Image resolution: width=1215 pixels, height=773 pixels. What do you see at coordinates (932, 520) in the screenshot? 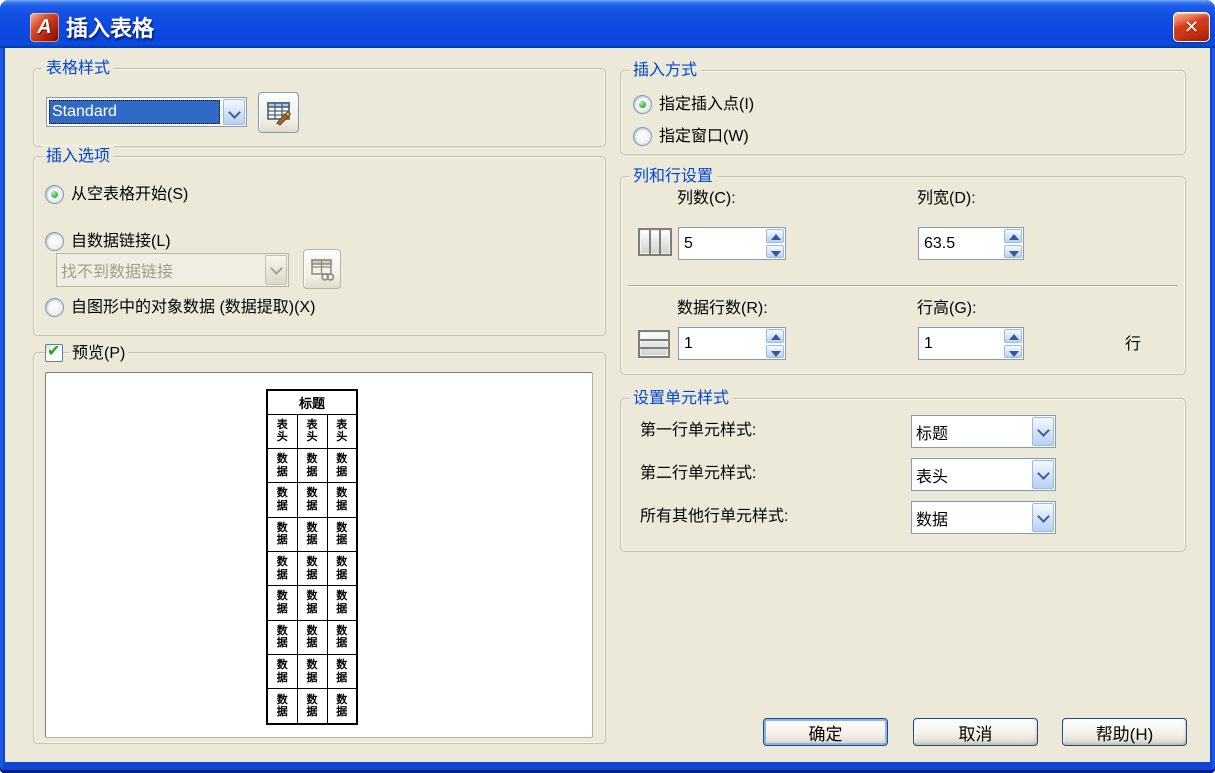
I see `other-rows-style-value: 数据` at bounding box center [932, 520].